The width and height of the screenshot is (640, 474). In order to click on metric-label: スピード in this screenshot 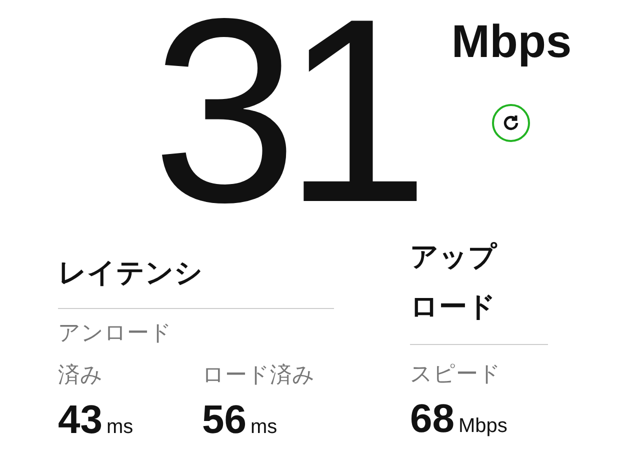, I will do `click(456, 374)`.